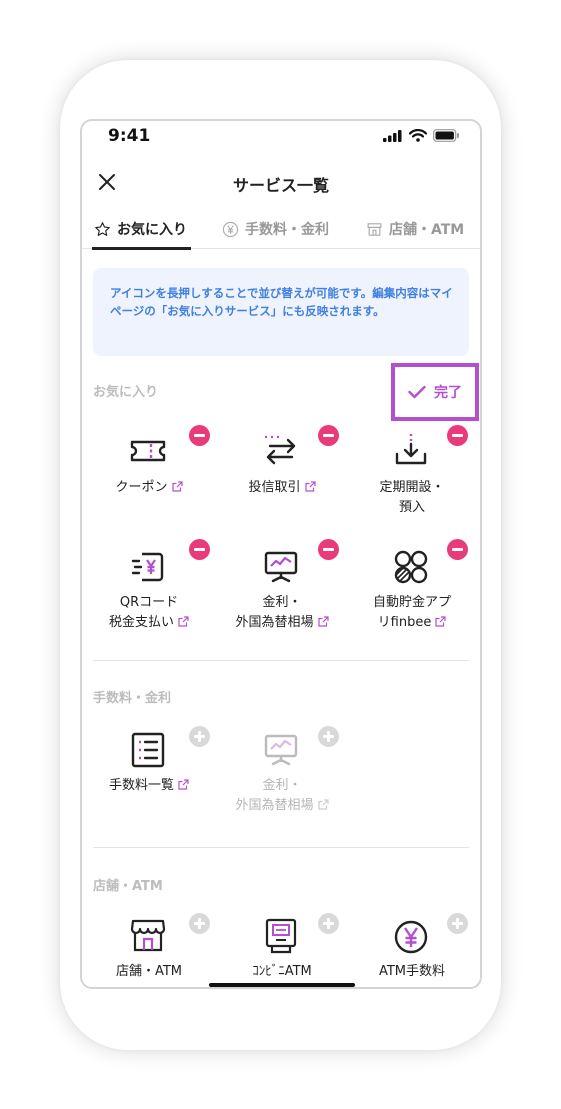  I want to click on tab-favorites: お気に入り, so click(141, 229).